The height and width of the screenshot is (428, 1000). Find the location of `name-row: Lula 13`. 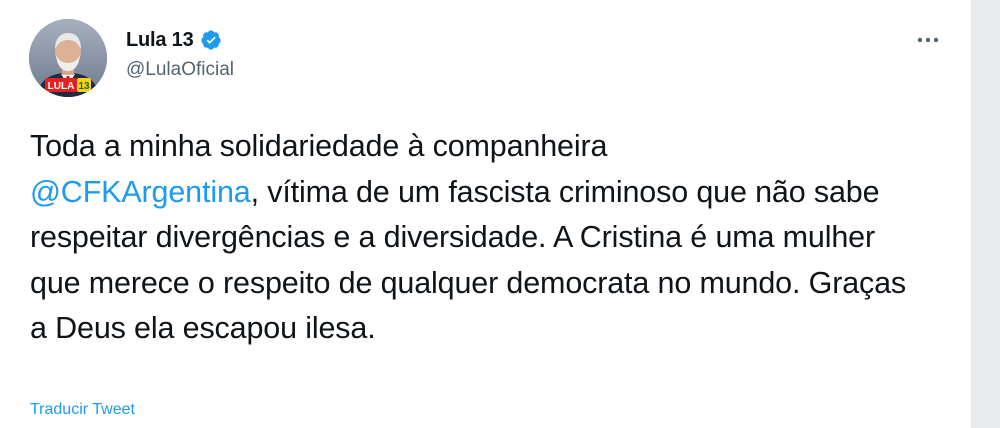

name-row: Lula 13 is located at coordinates (180, 40).